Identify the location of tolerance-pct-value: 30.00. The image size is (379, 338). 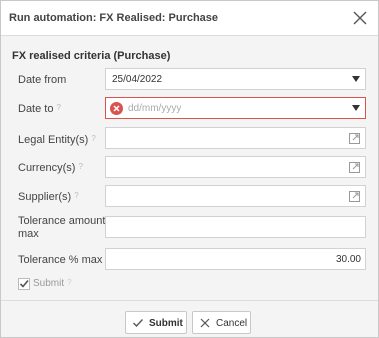
(348, 259).